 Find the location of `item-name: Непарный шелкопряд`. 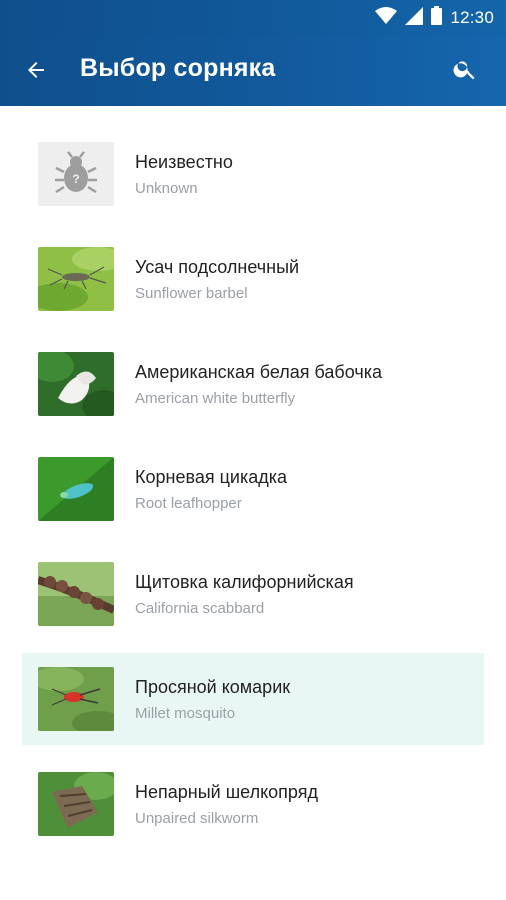

item-name: Непарный шелкопряд is located at coordinates (226, 792).